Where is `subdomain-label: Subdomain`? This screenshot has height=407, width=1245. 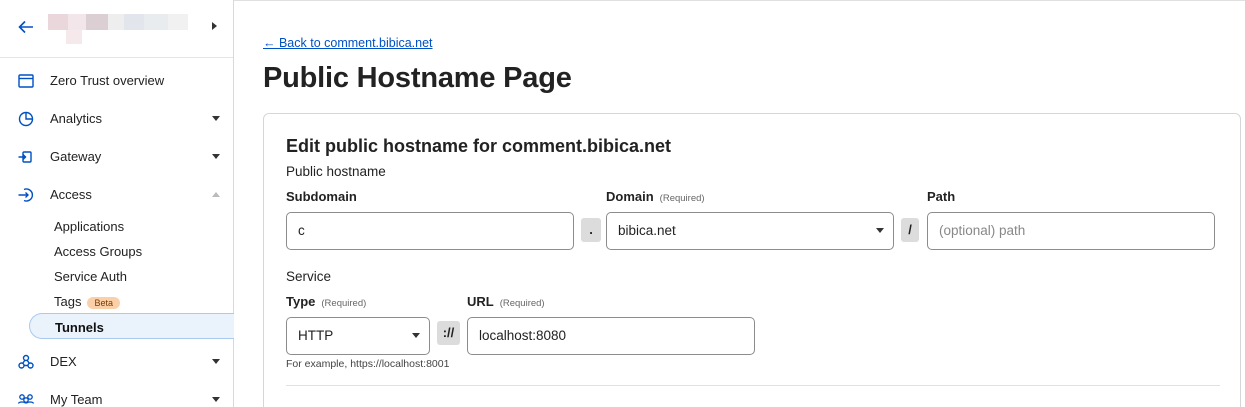
subdomain-label: Subdomain is located at coordinates (321, 196).